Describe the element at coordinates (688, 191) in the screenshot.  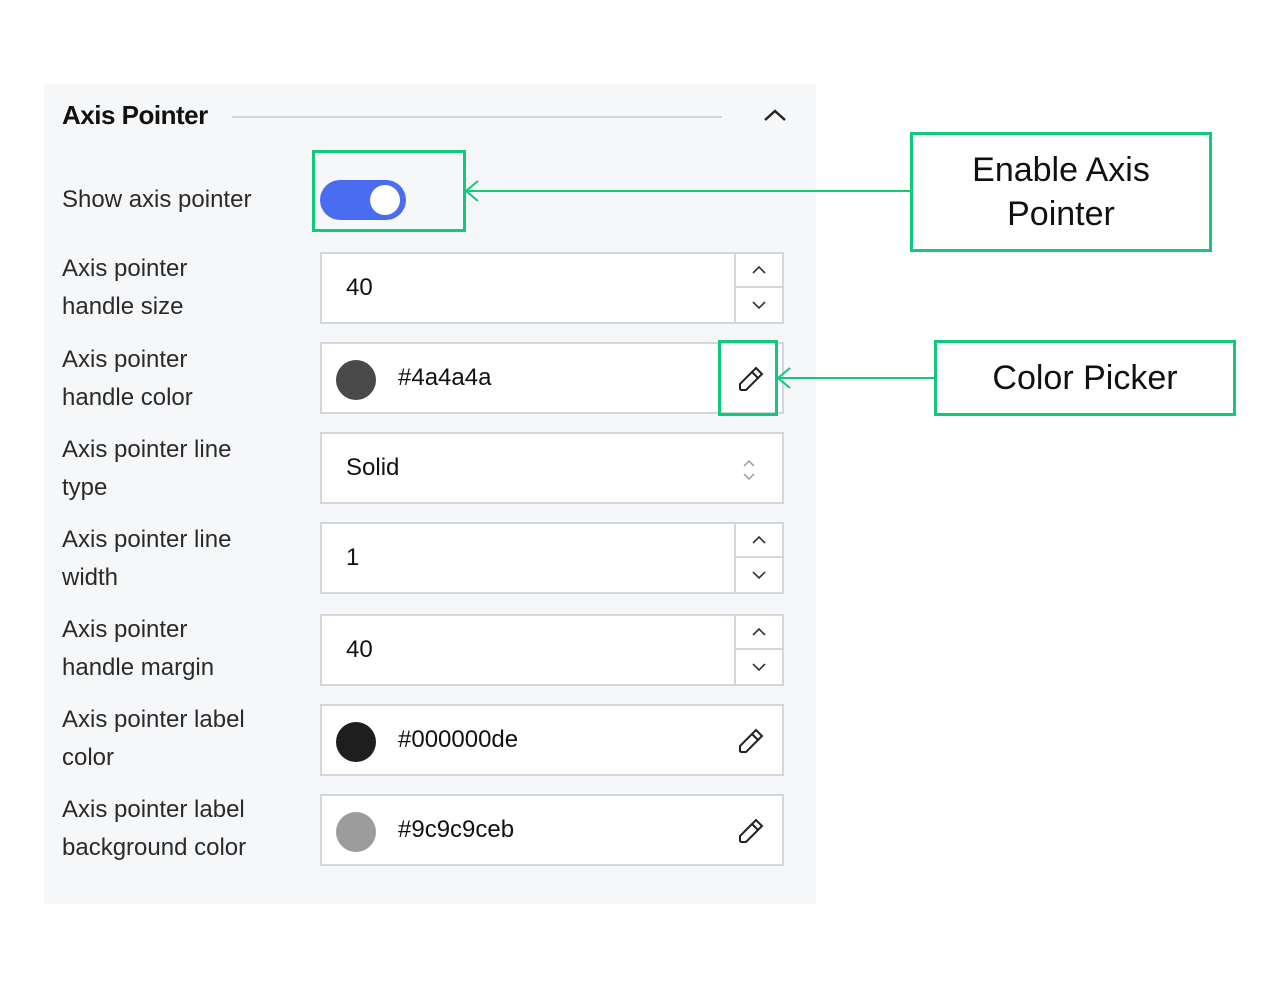
I see `arrow-enable-axis-pointer` at that location.